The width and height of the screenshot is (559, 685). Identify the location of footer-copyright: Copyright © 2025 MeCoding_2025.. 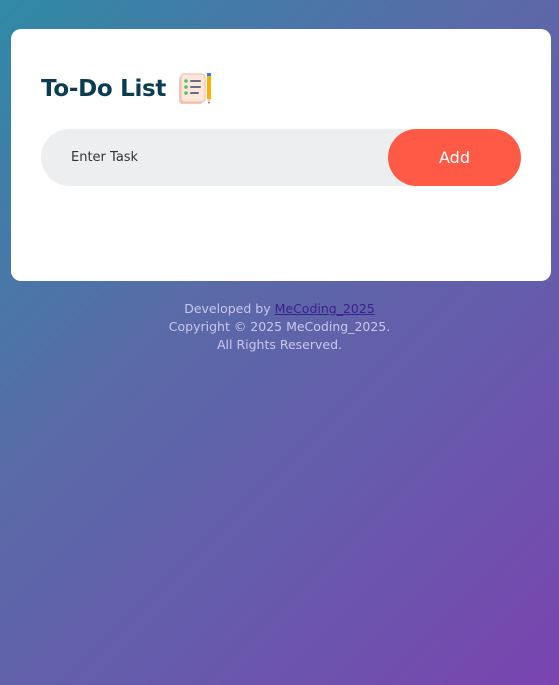
(279, 326).